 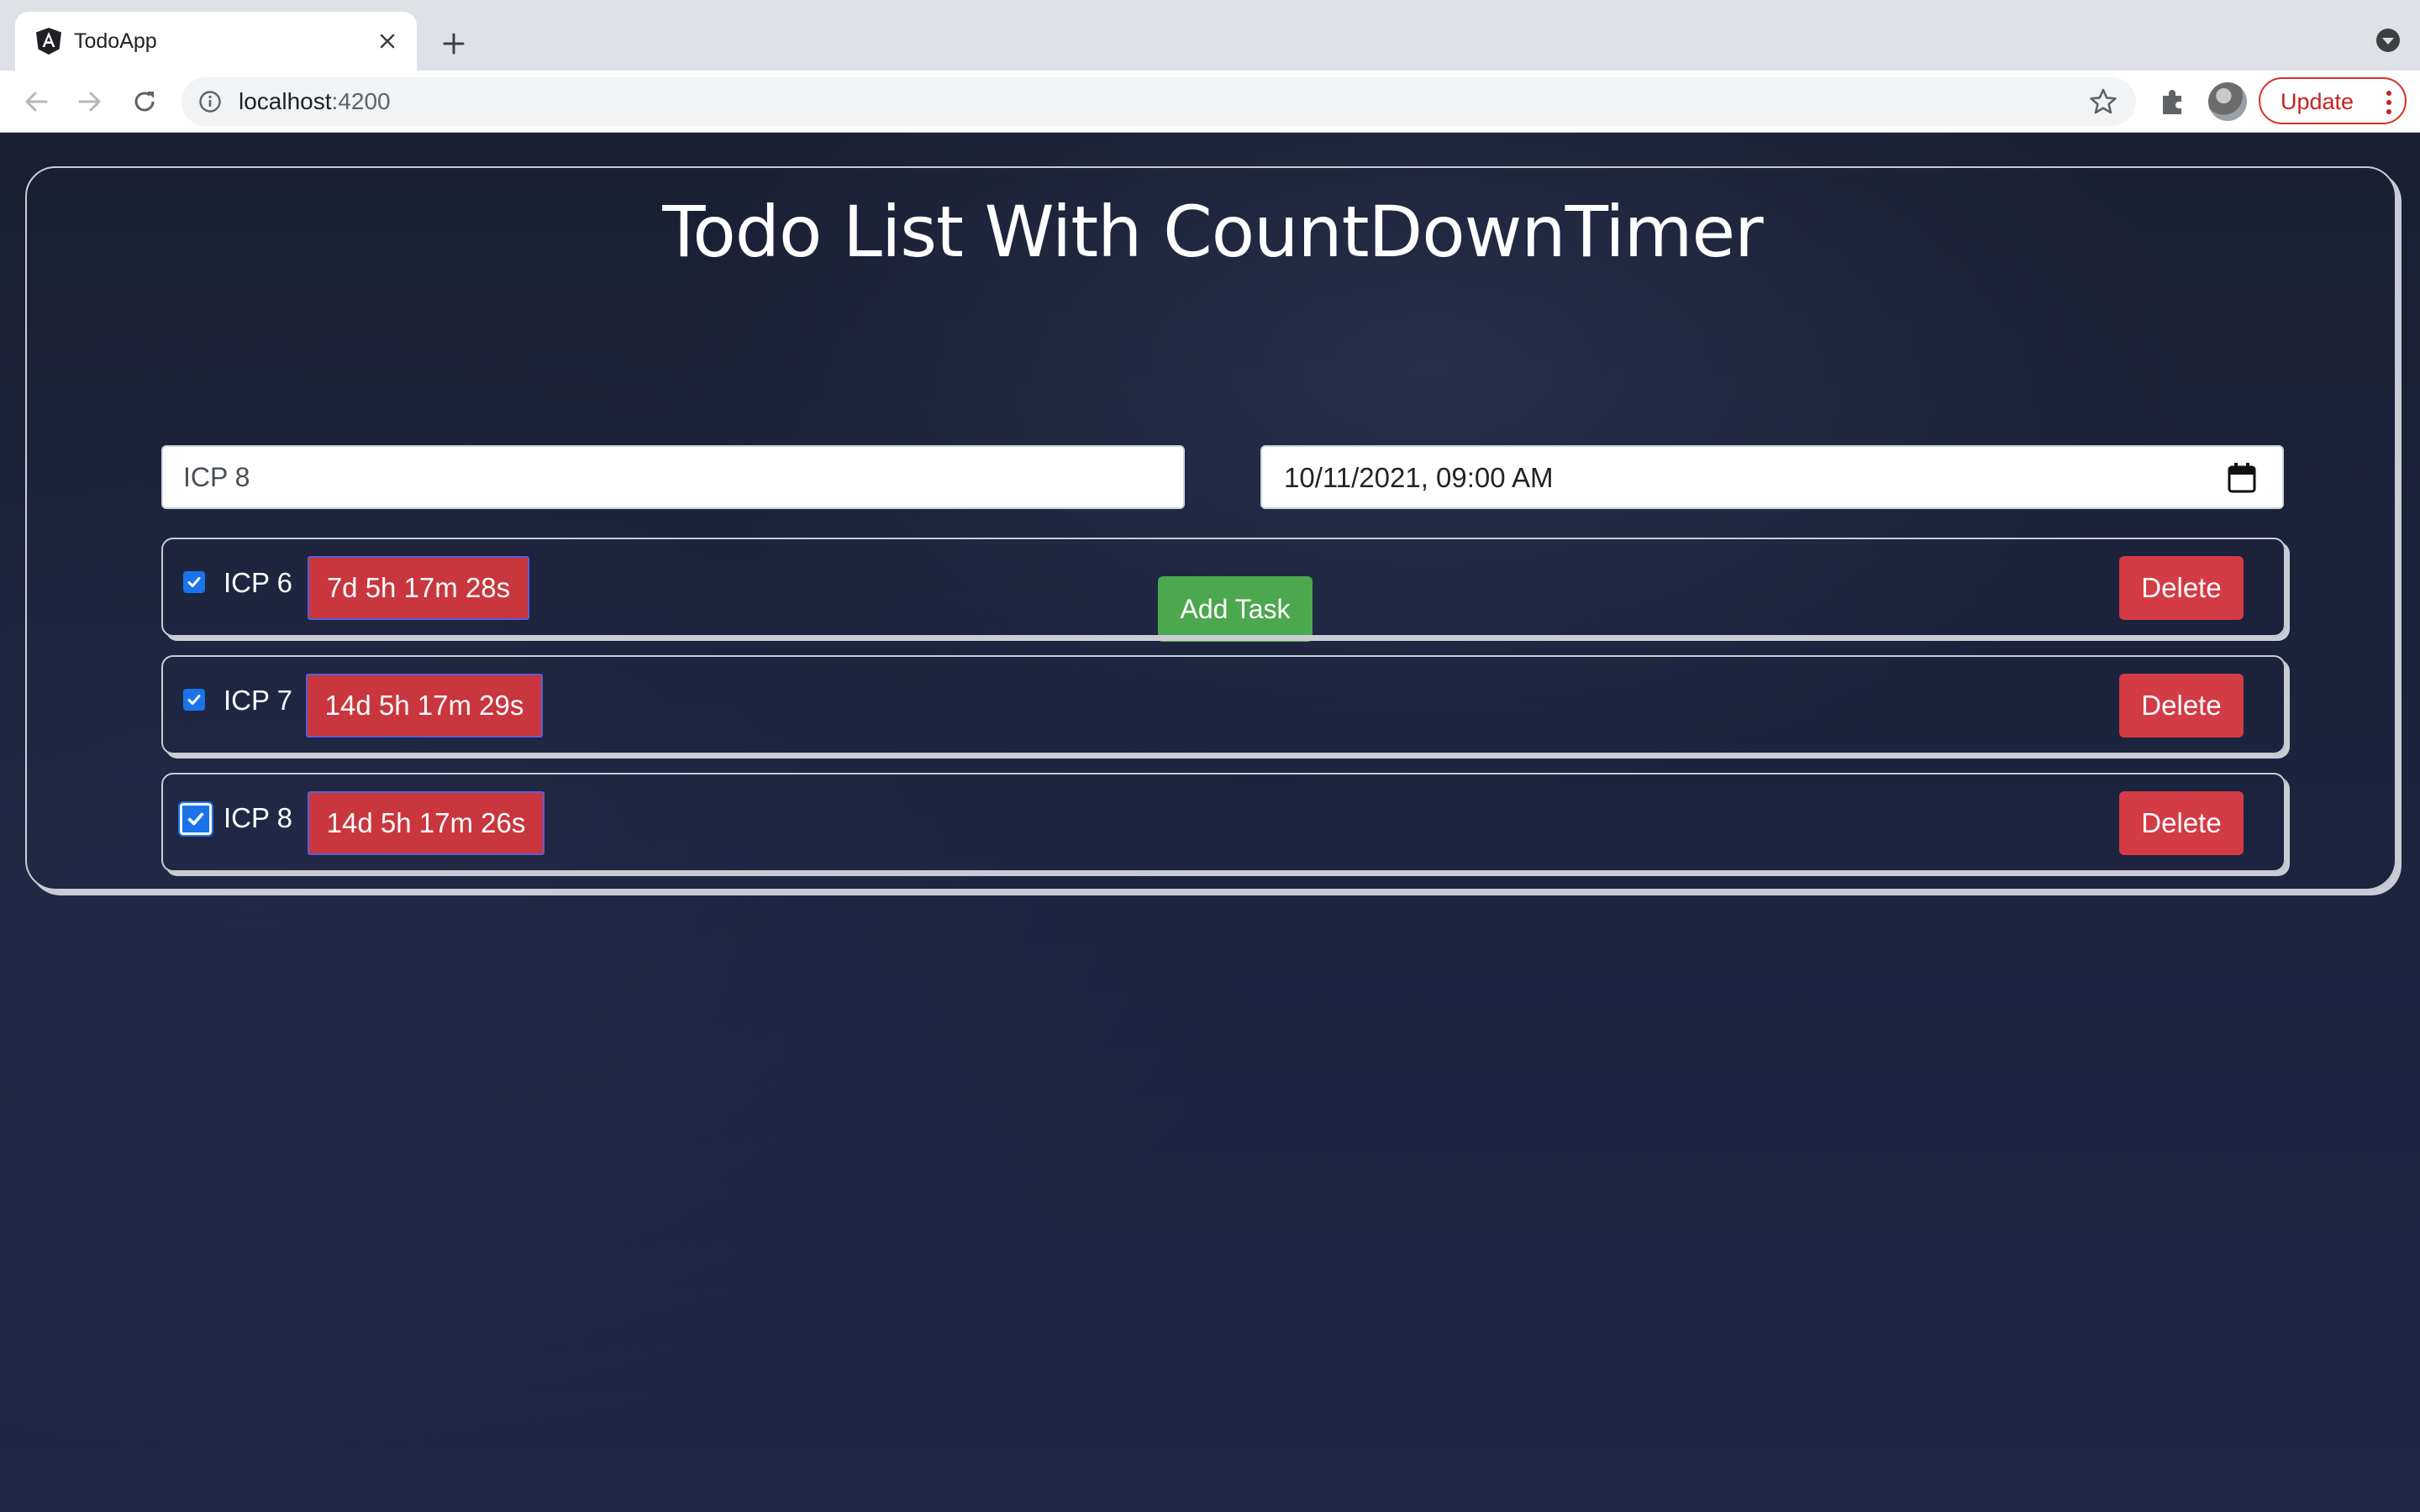 I want to click on calendar-icon, so click(x=2242, y=478).